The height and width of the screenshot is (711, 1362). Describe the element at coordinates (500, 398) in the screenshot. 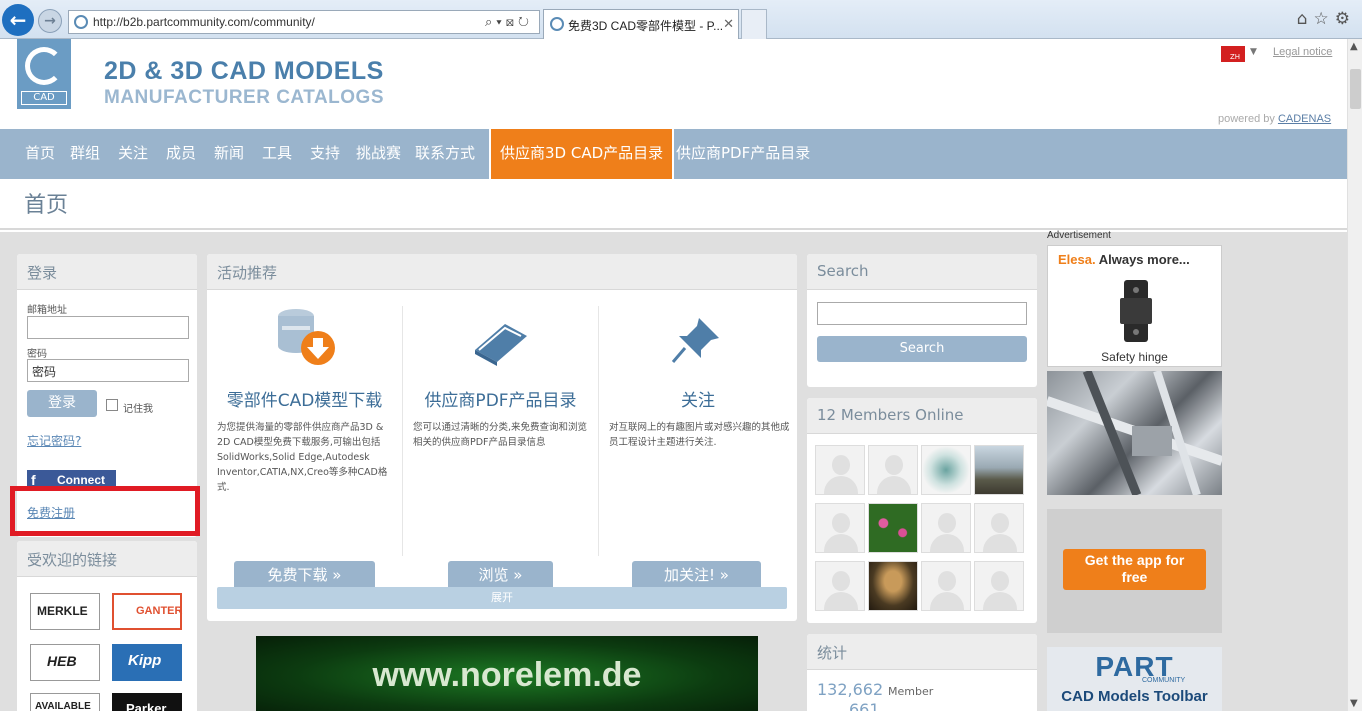

I see `feature-pdf-title: 供应商PDF产品目录` at that location.